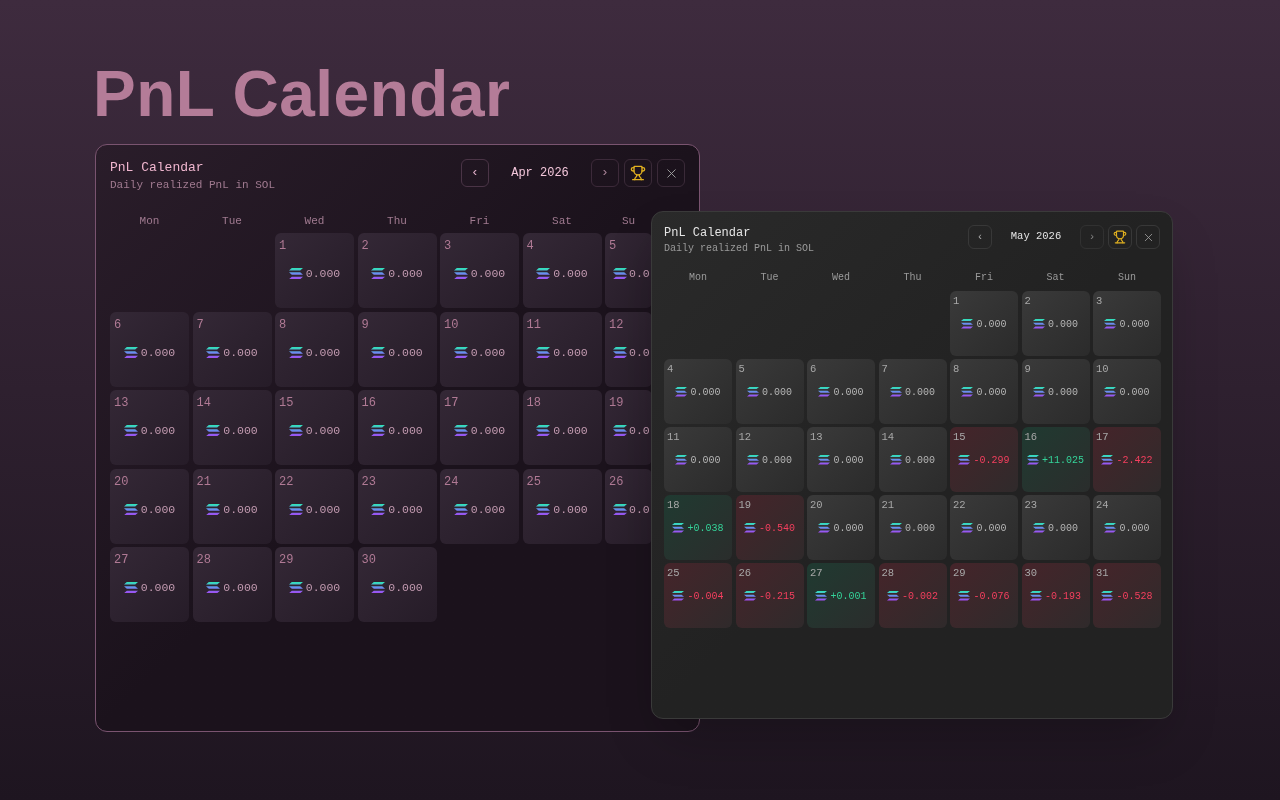 The width and height of the screenshot is (1280, 800). Describe the element at coordinates (1127, 595) in the screenshot. I see `day-cell: 31 -0.528` at that location.